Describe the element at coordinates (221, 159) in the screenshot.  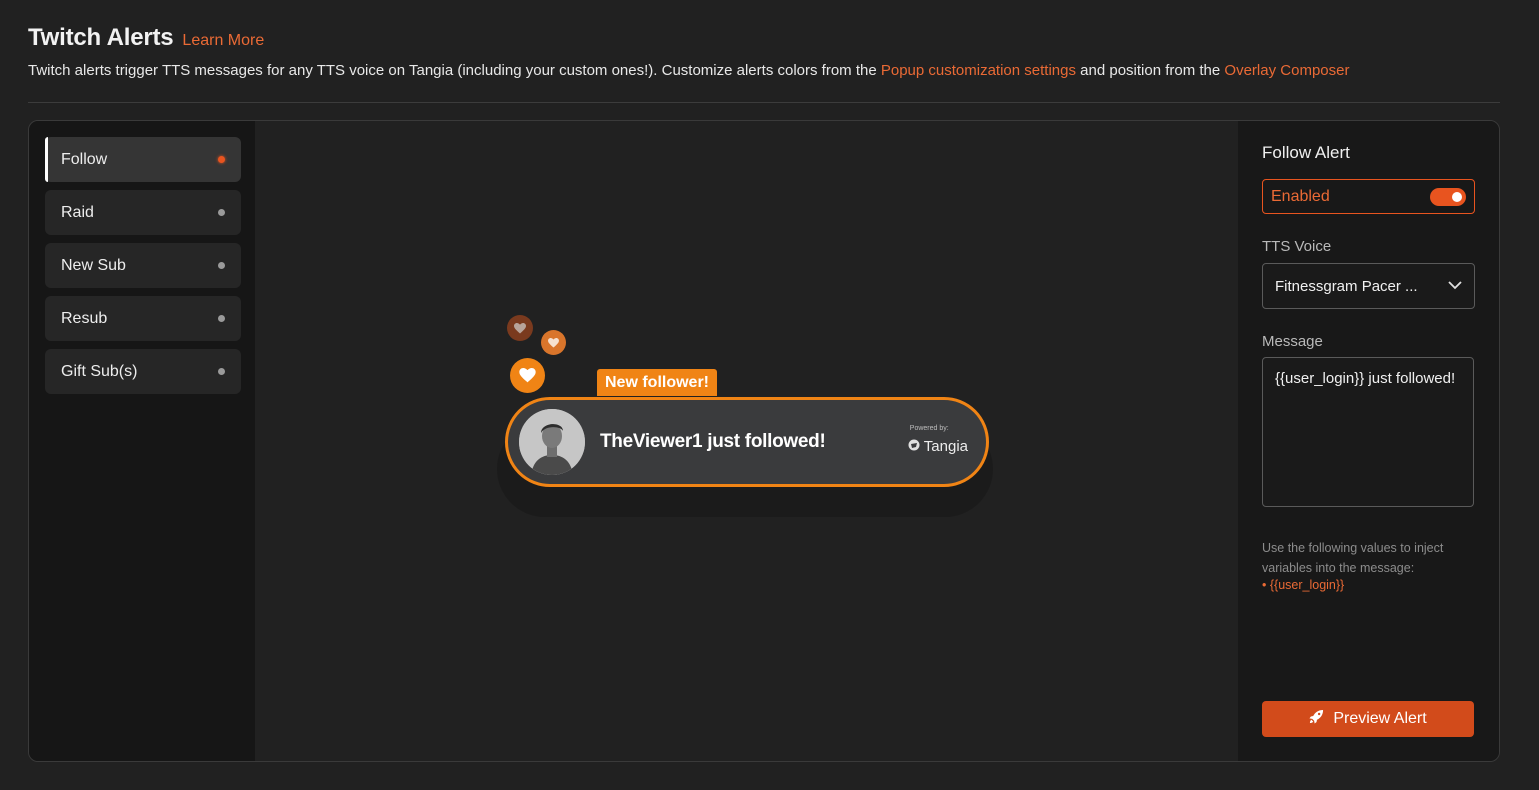
I see `status-dot-enabled` at that location.